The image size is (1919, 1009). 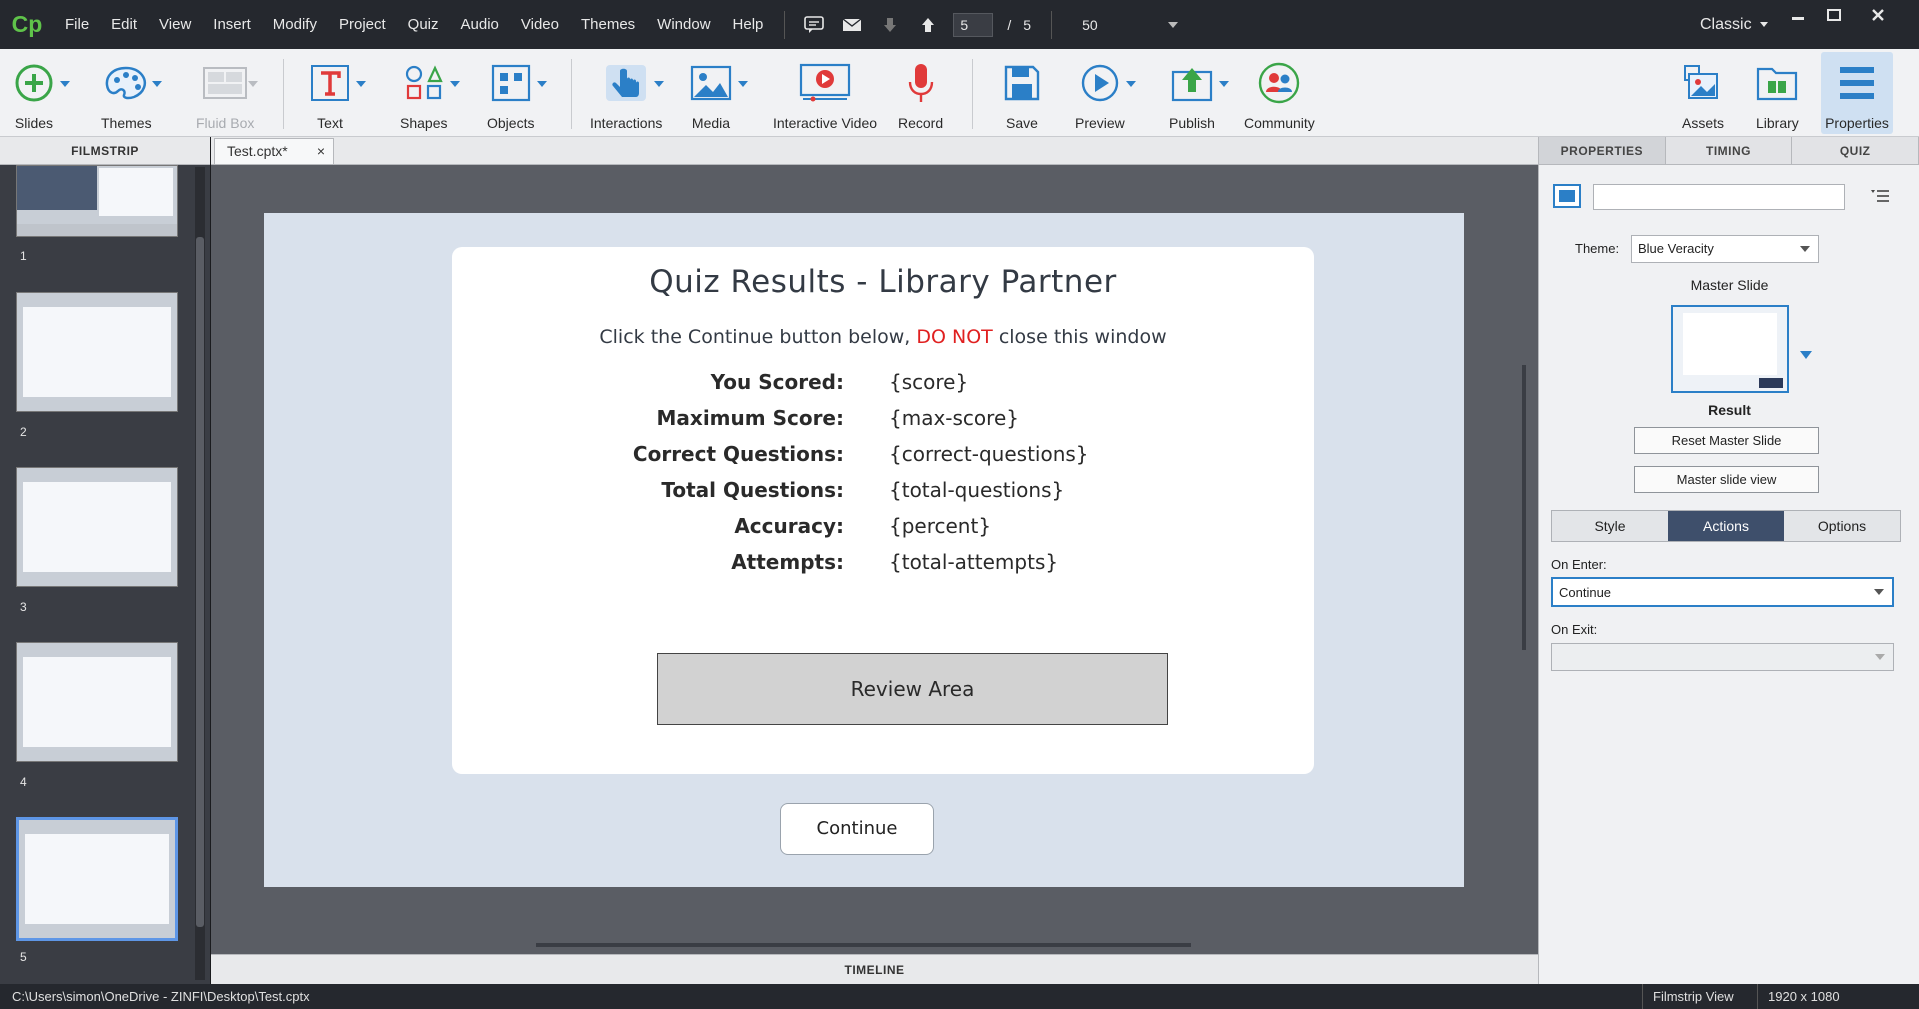 What do you see at coordinates (1199, 94) in the screenshot?
I see `publish-button: Publish` at bounding box center [1199, 94].